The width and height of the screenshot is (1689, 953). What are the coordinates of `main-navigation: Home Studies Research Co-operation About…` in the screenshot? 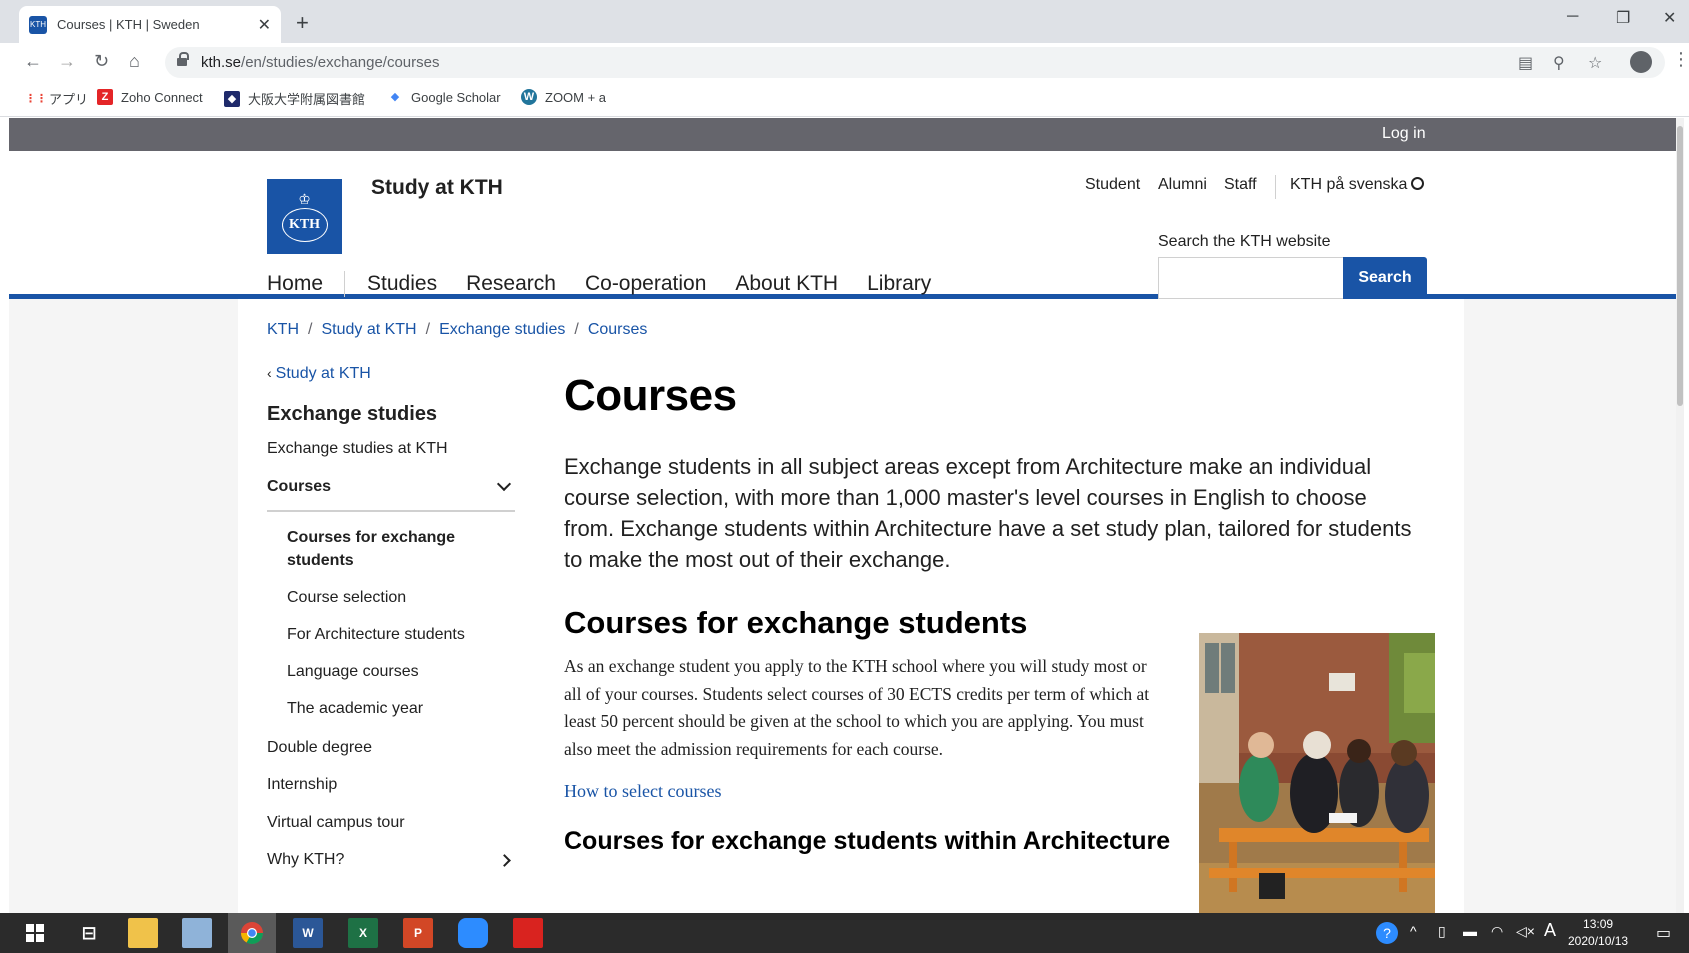 It's located at (613, 284).